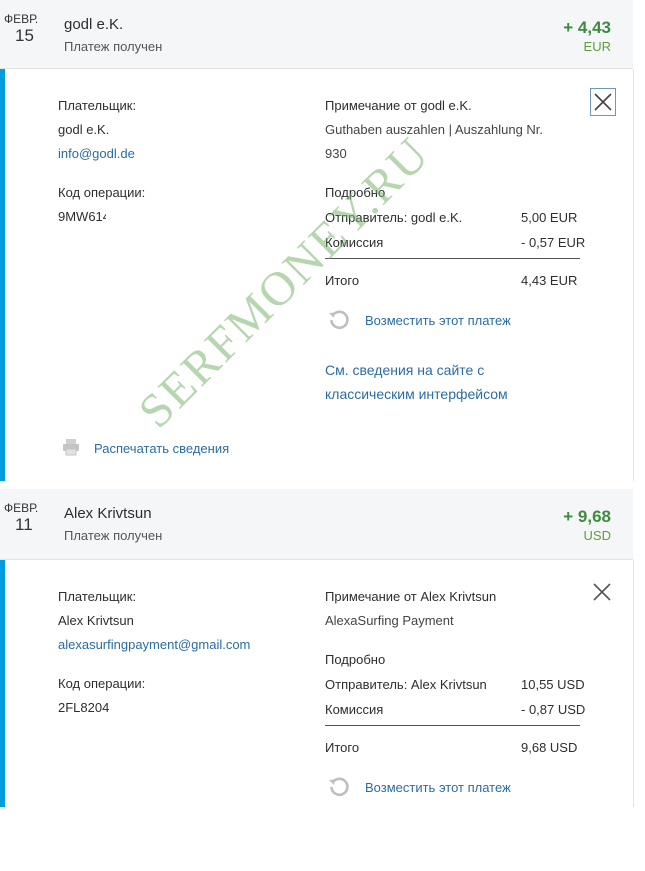 The width and height of the screenshot is (645, 871). What do you see at coordinates (406, 684) in the screenshot?
I see `sender-label: Отправитель: Alex Krivtsun` at bounding box center [406, 684].